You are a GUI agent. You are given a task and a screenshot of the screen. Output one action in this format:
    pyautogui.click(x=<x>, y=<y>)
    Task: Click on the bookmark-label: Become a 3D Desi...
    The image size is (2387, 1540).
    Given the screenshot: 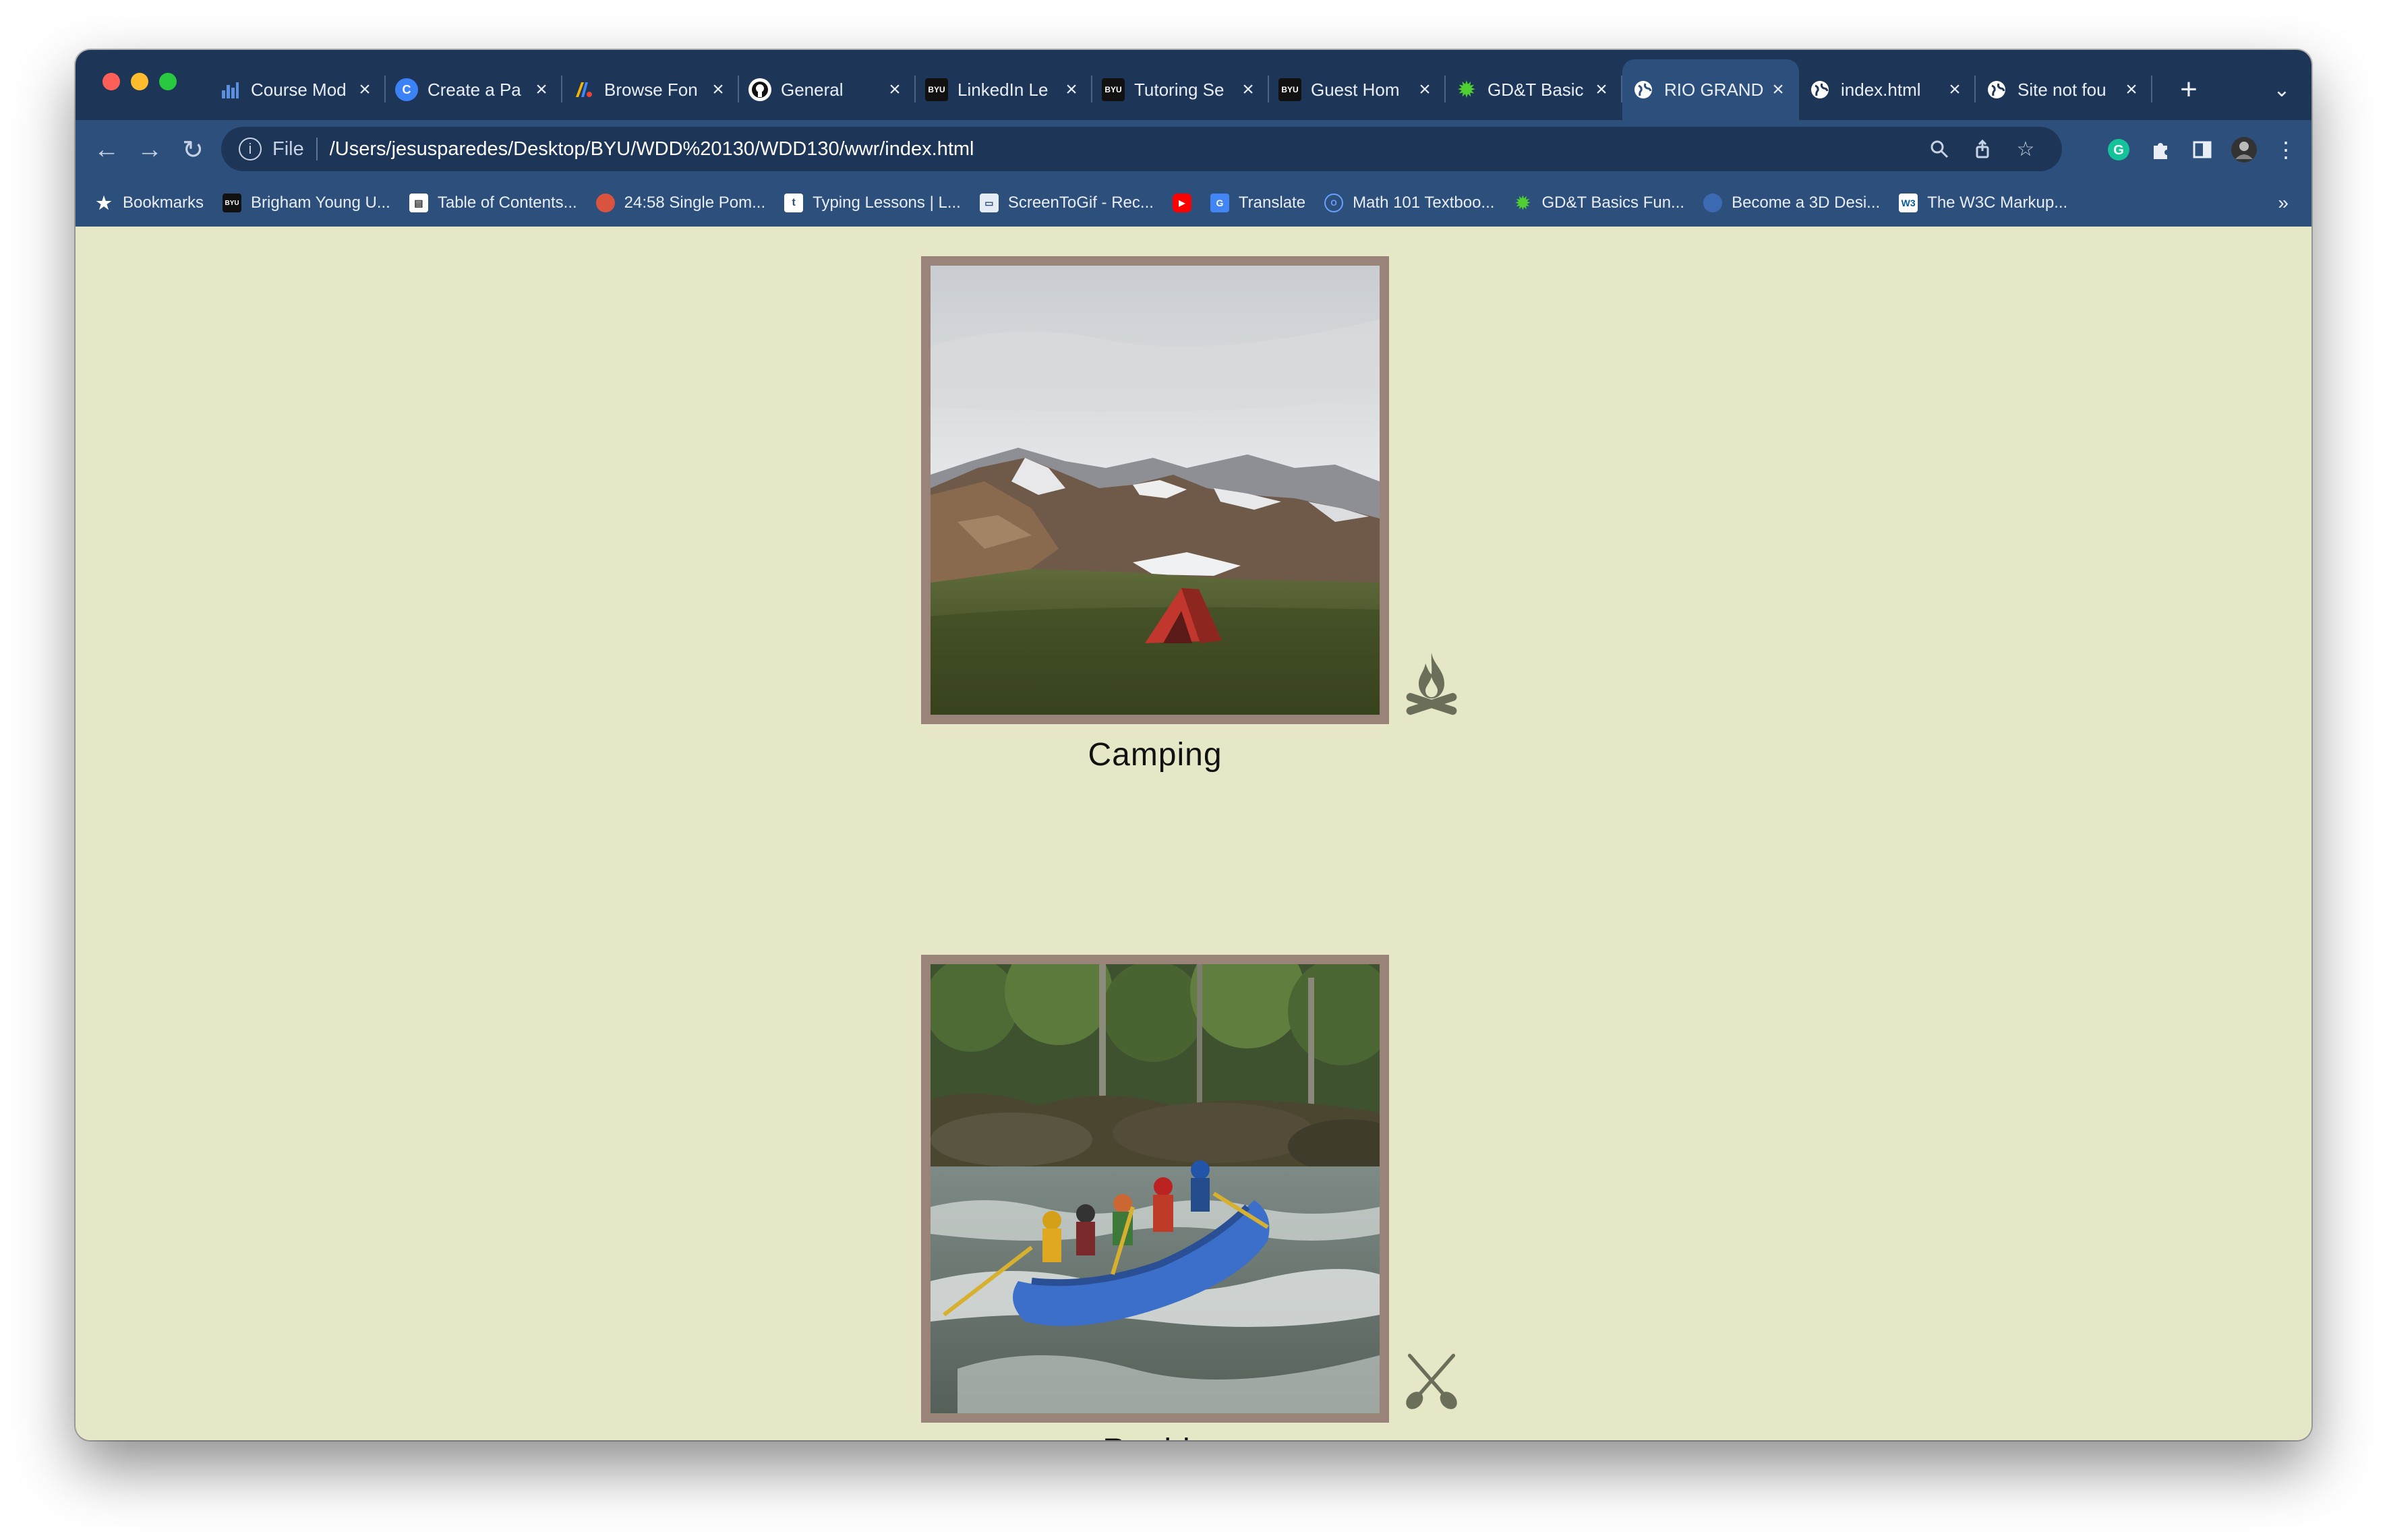 What is the action you would take?
    pyautogui.click(x=1807, y=203)
    